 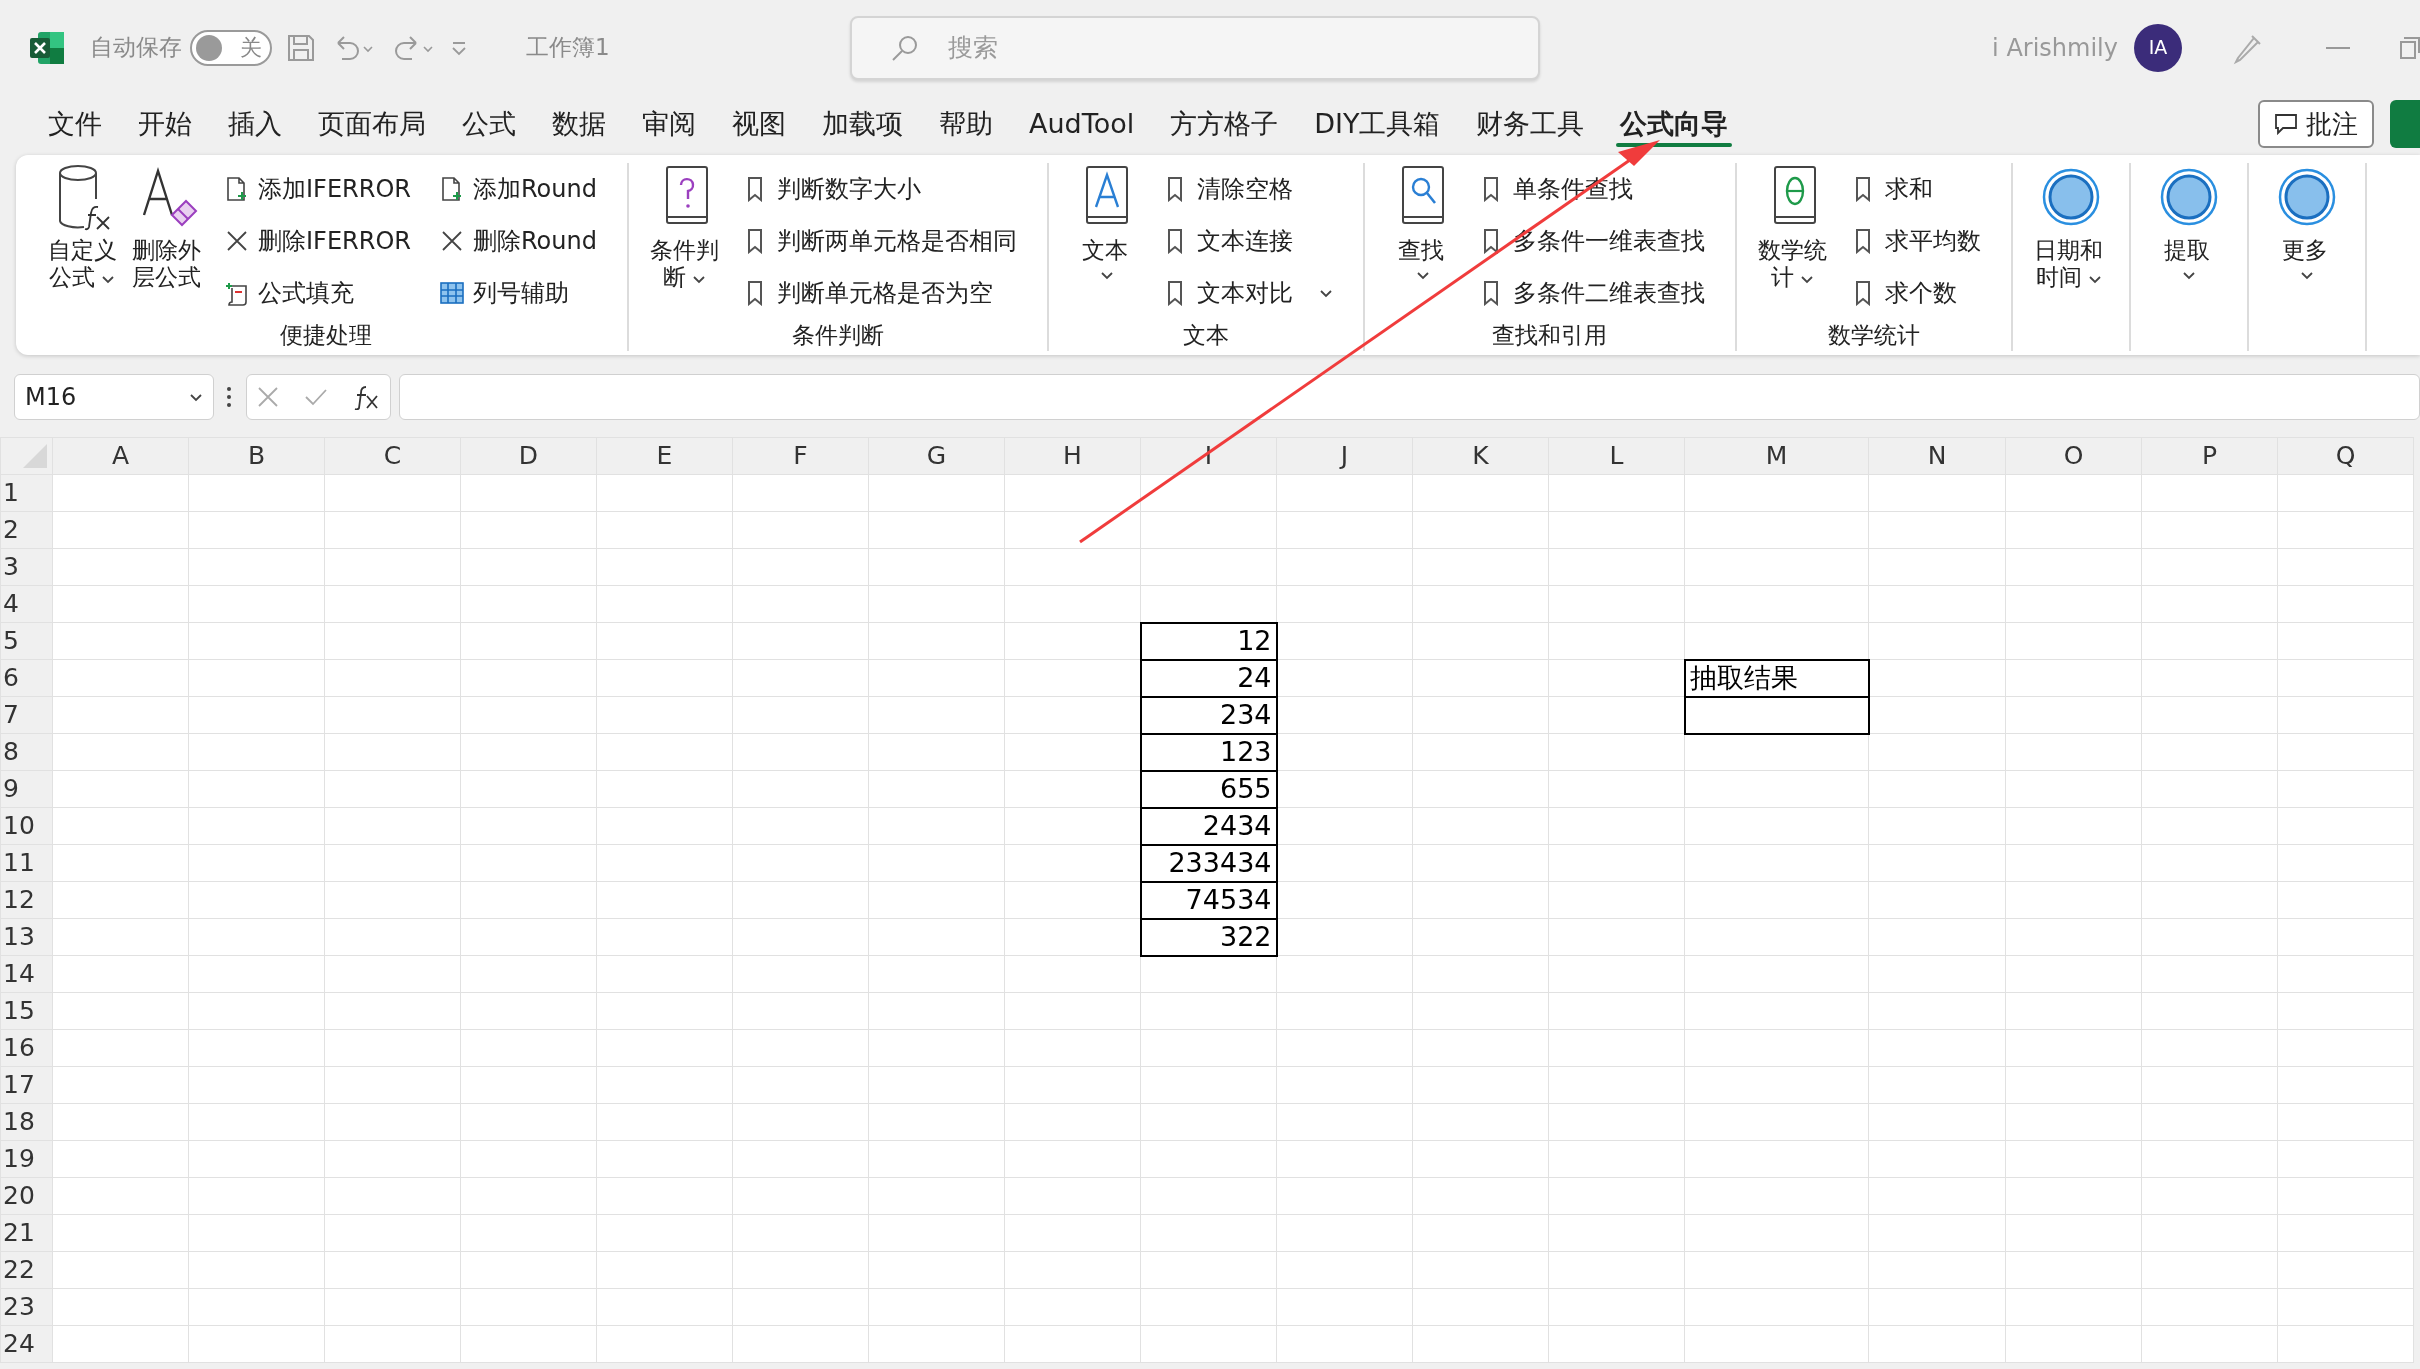 I want to click on ribbon-item: 删除Round, so click(x=517, y=241).